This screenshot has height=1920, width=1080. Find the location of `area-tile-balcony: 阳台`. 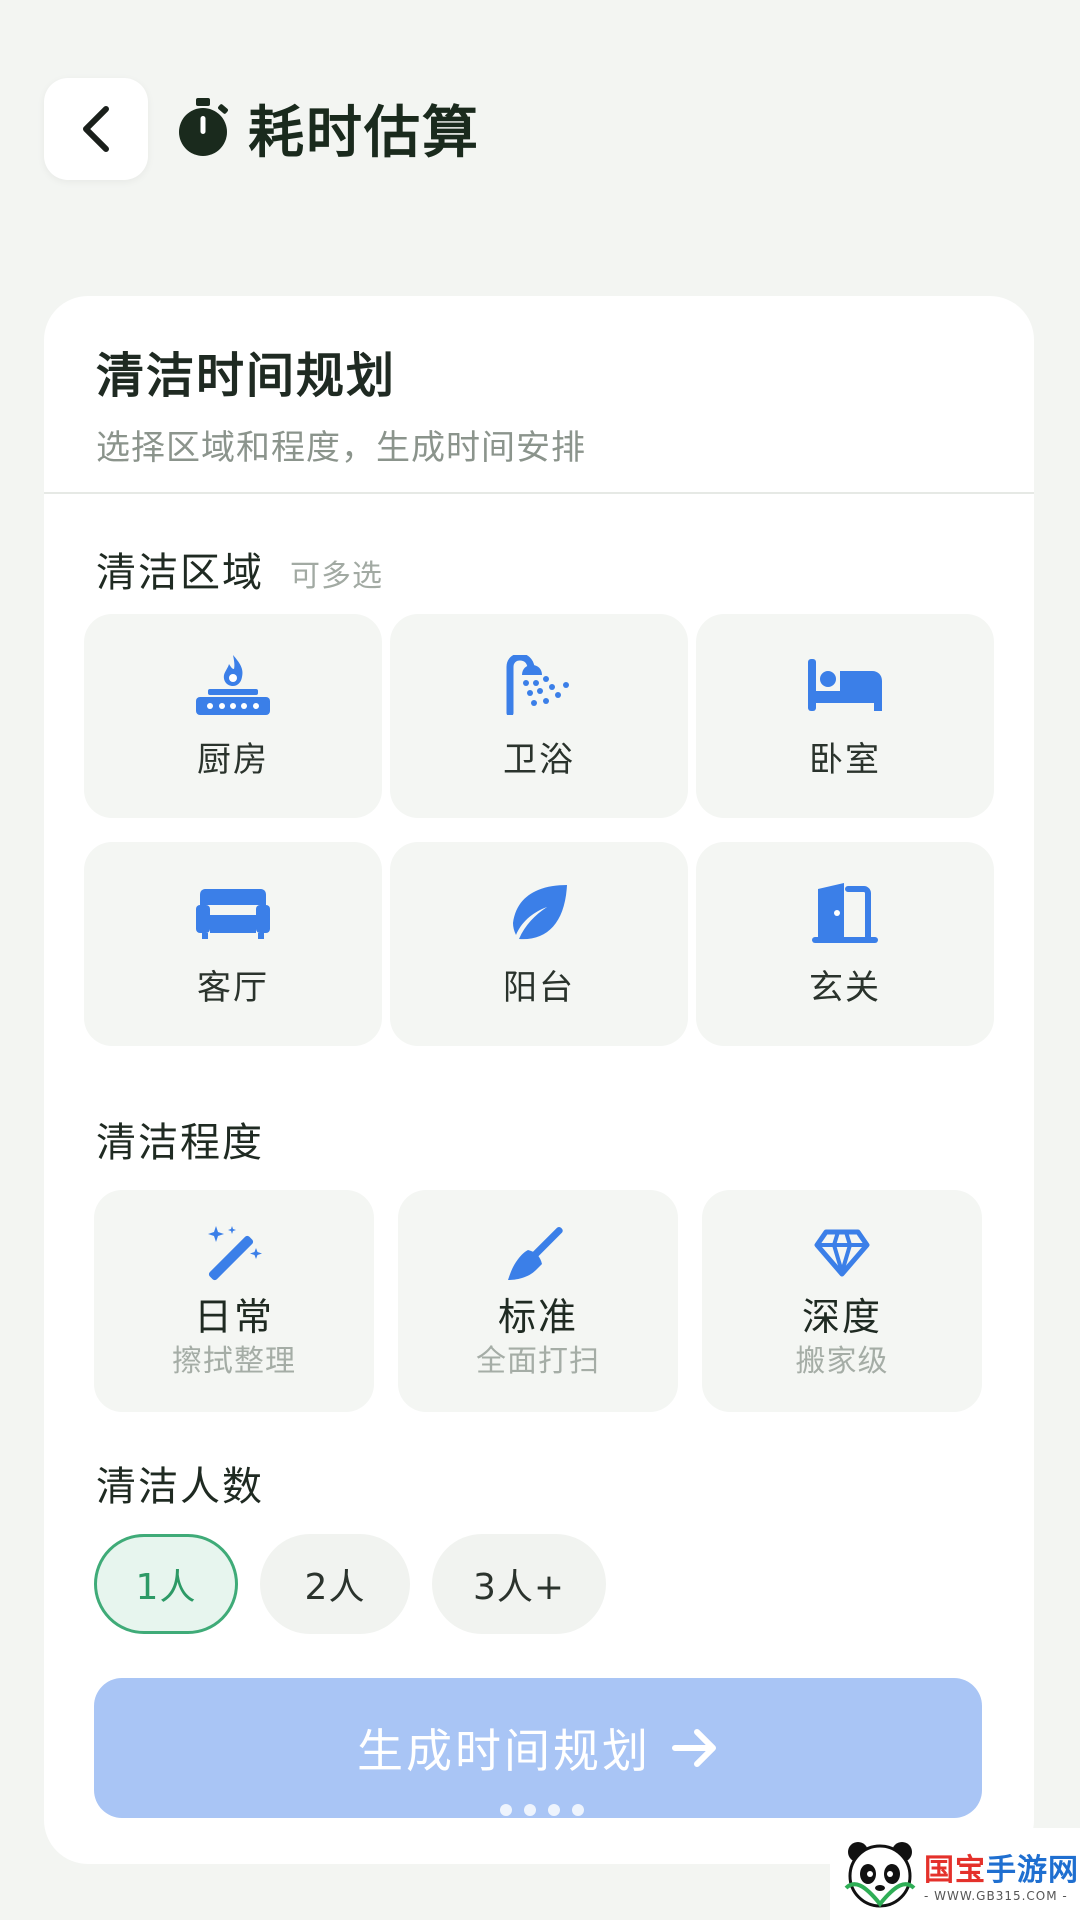

area-tile-balcony: 阳台 is located at coordinates (539, 944).